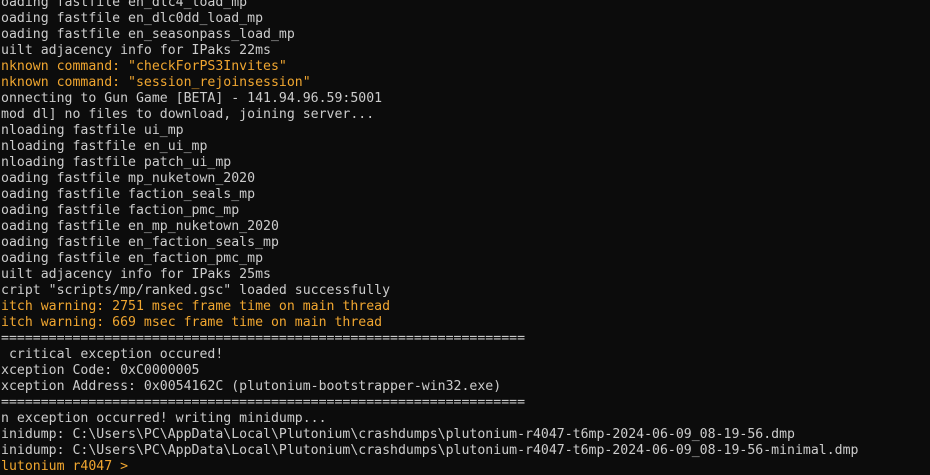 The height and width of the screenshot is (475, 930). I want to click on console-line: oading fastfile faction_pmc_mp, so click(120, 210).